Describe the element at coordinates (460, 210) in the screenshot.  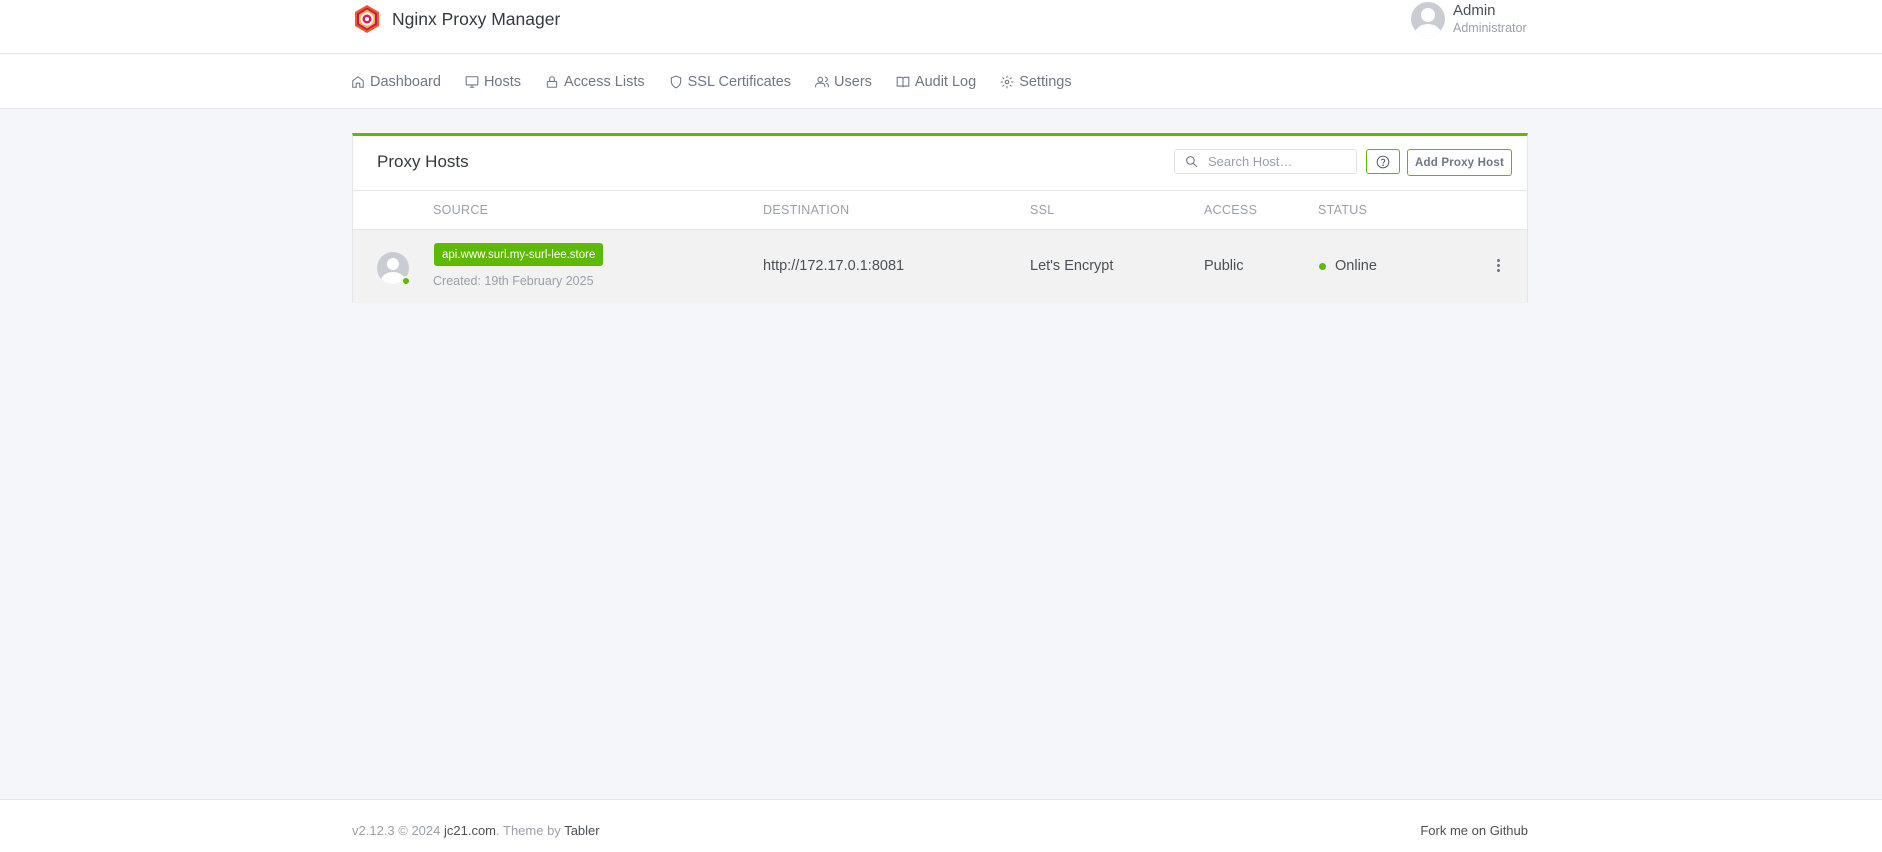
I see `column-source: SOURCE` at that location.